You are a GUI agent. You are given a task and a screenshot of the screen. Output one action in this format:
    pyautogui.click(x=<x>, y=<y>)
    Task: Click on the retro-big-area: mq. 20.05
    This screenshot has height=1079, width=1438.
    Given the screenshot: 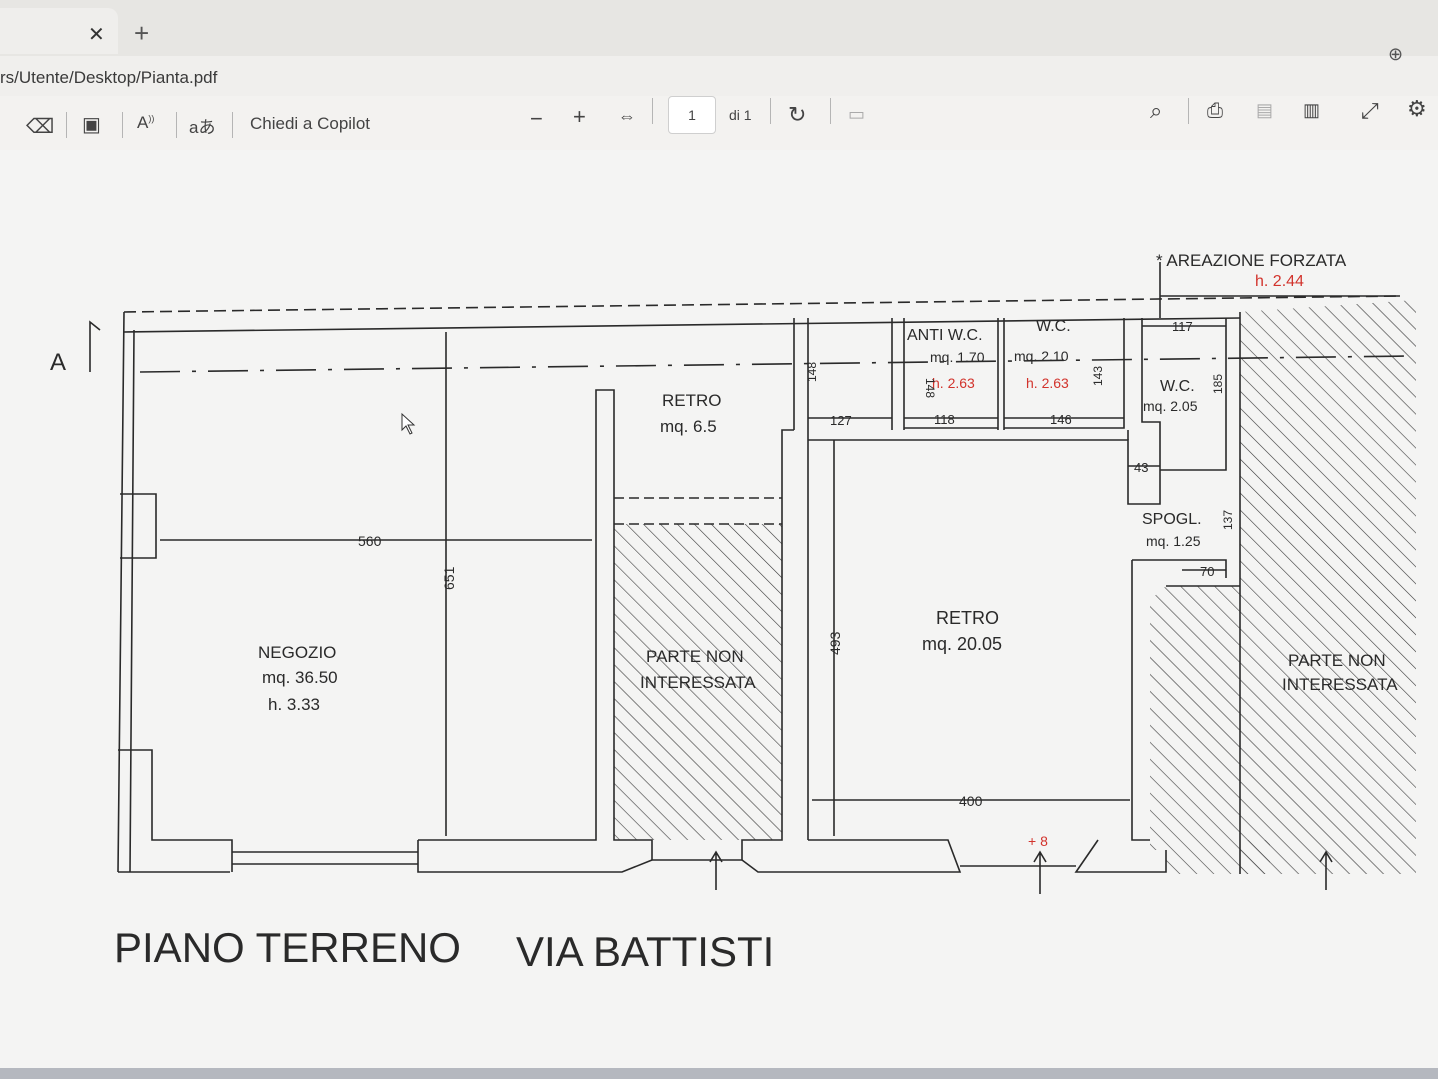 What is the action you would take?
    pyautogui.click(x=962, y=644)
    